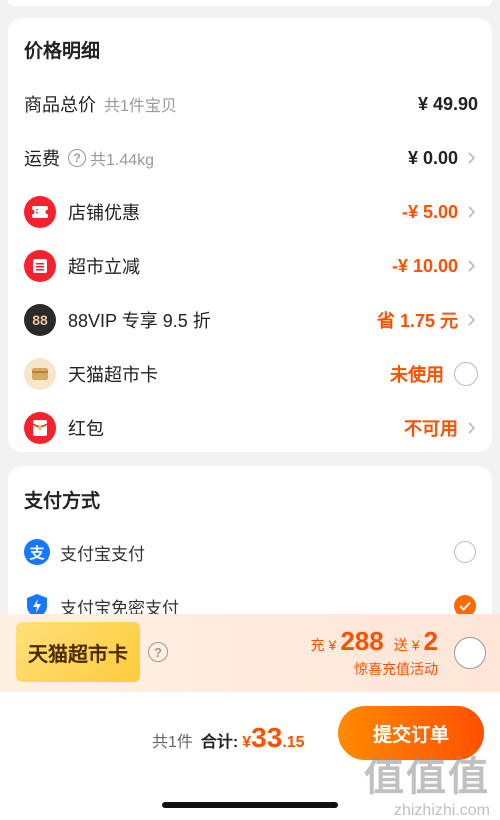 Image resolution: width=500 pixels, height=820 pixels. What do you see at coordinates (250, 3) in the screenshot?
I see `previous-card-edge` at bounding box center [250, 3].